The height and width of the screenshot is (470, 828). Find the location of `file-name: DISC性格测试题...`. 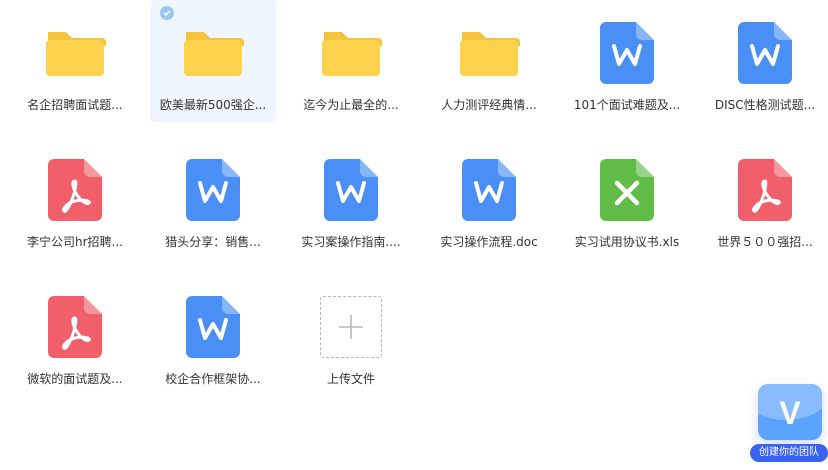

file-name: DISC性格测试题... is located at coordinates (765, 105).